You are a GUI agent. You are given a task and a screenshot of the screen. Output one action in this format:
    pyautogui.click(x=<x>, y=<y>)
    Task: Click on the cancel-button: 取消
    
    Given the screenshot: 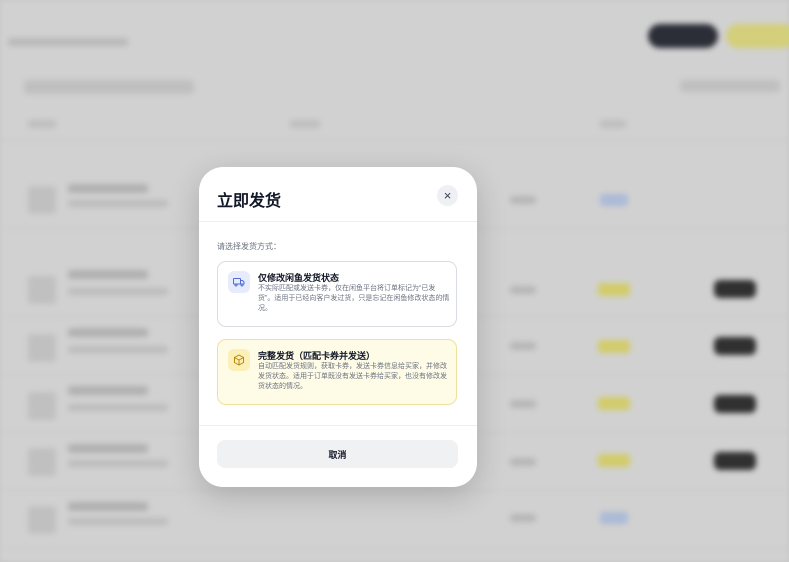 What is the action you would take?
    pyautogui.click(x=337, y=454)
    